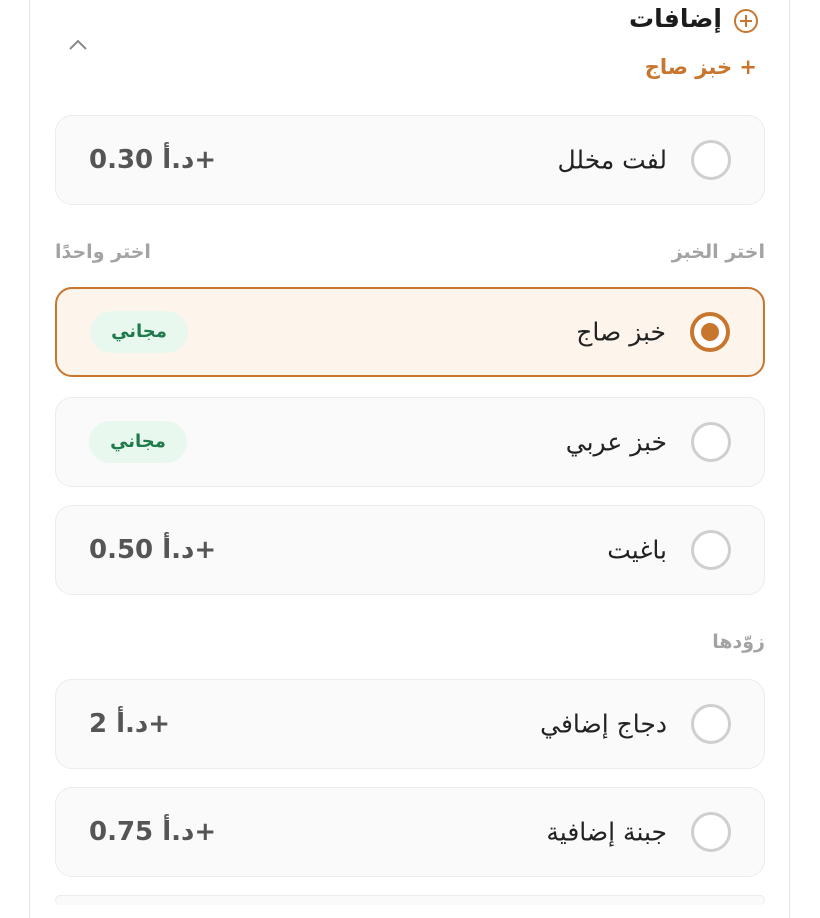 This screenshot has height=918, width=820. I want to click on bread-group-title: اختر الخبز, so click(718, 252).